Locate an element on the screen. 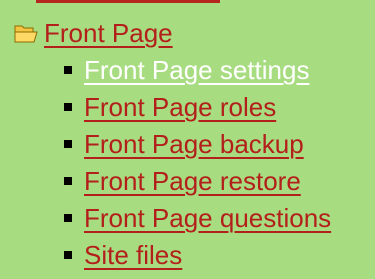 The image size is (375, 279). front-page-questions-link: Front Page questions is located at coordinates (207, 218).